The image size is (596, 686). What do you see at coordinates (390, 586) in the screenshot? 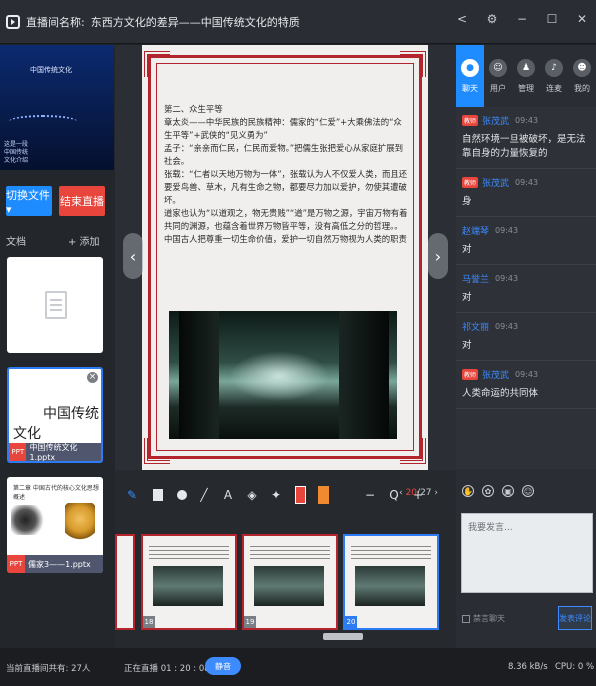
I see `thumb-image` at bounding box center [390, 586].